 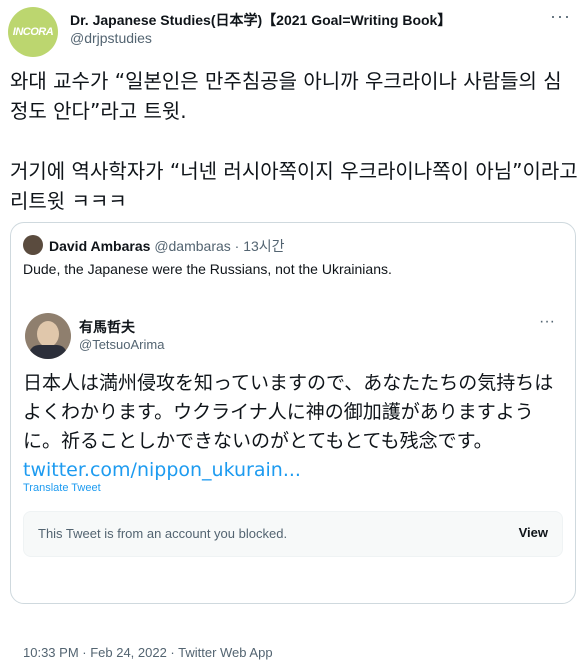 I want to click on quoted-author-name: David Ambaras, so click(x=99, y=246).